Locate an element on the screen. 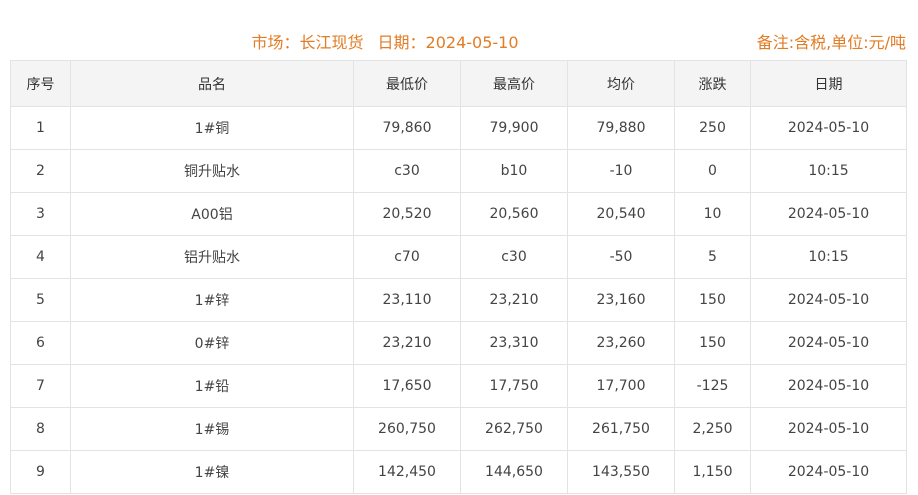  col-header-high: 最高价 is located at coordinates (514, 83).